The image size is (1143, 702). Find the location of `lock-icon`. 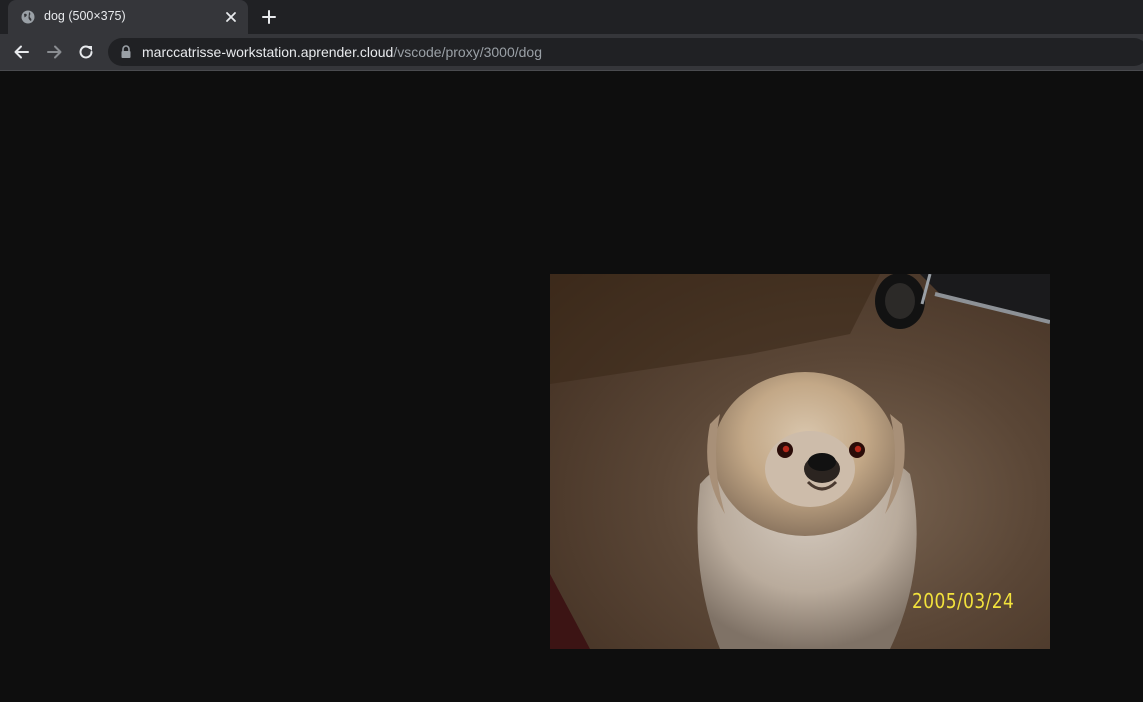

lock-icon is located at coordinates (126, 52).